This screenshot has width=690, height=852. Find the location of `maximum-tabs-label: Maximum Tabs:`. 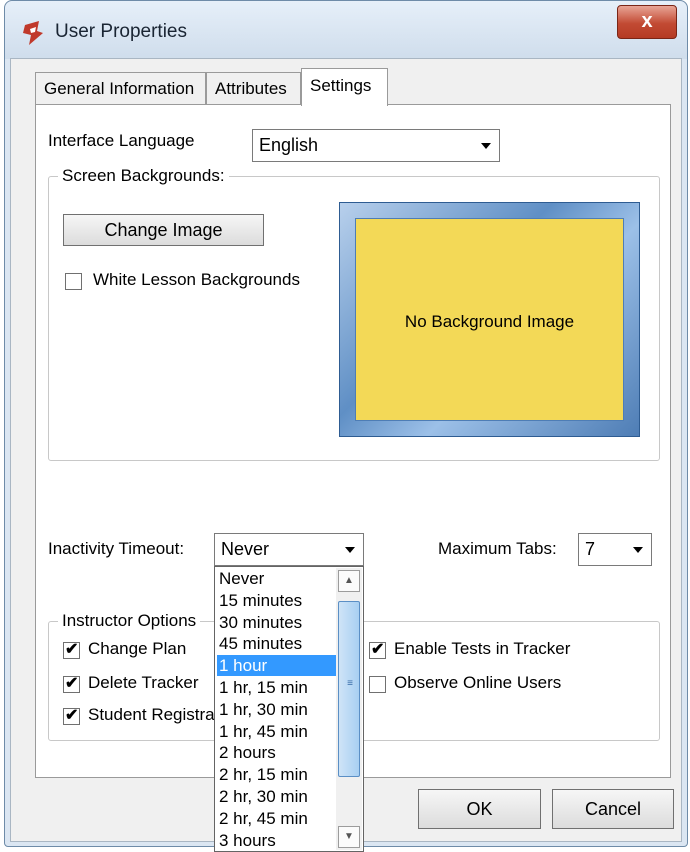

maximum-tabs-label: Maximum Tabs: is located at coordinates (497, 548).